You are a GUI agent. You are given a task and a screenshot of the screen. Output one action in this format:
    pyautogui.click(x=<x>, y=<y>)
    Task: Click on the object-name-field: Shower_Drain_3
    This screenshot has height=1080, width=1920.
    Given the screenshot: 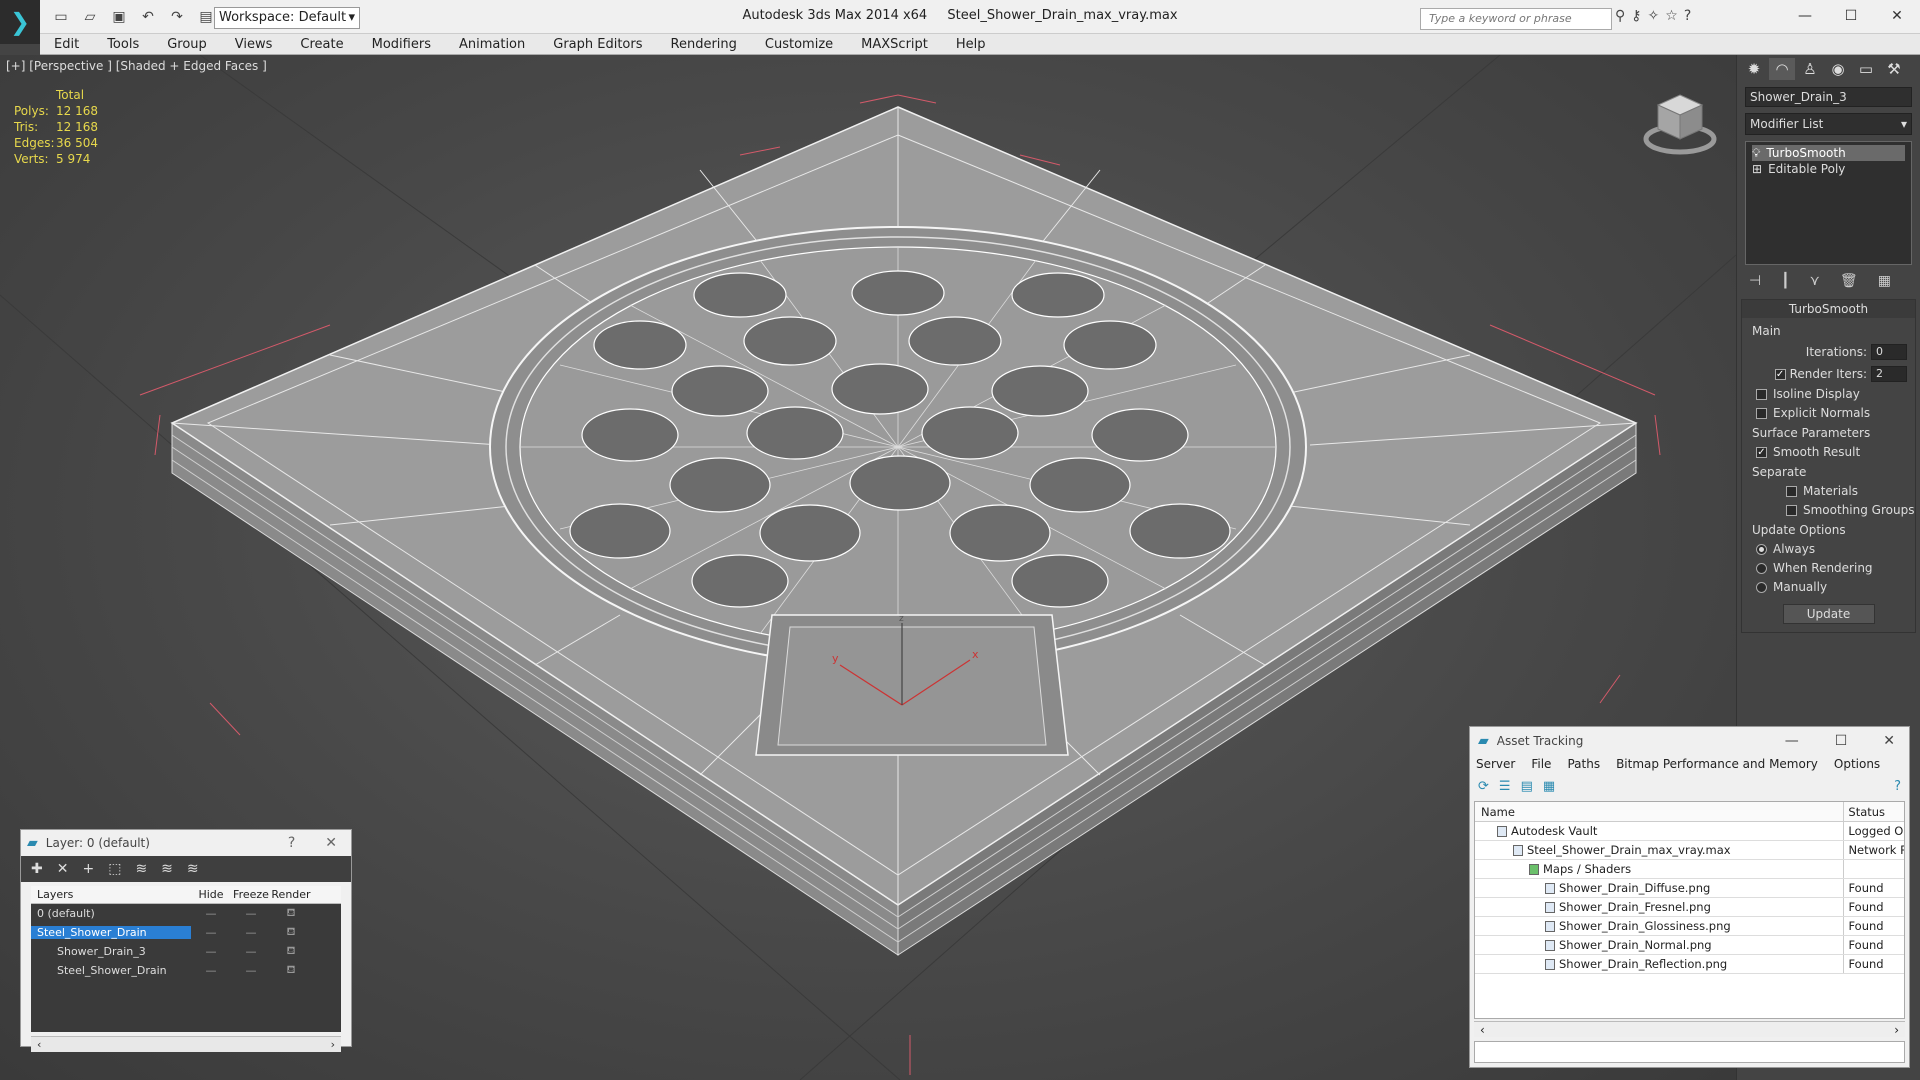 What is the action you would take?
    pyautogui.click(x=1828, y=97)
    